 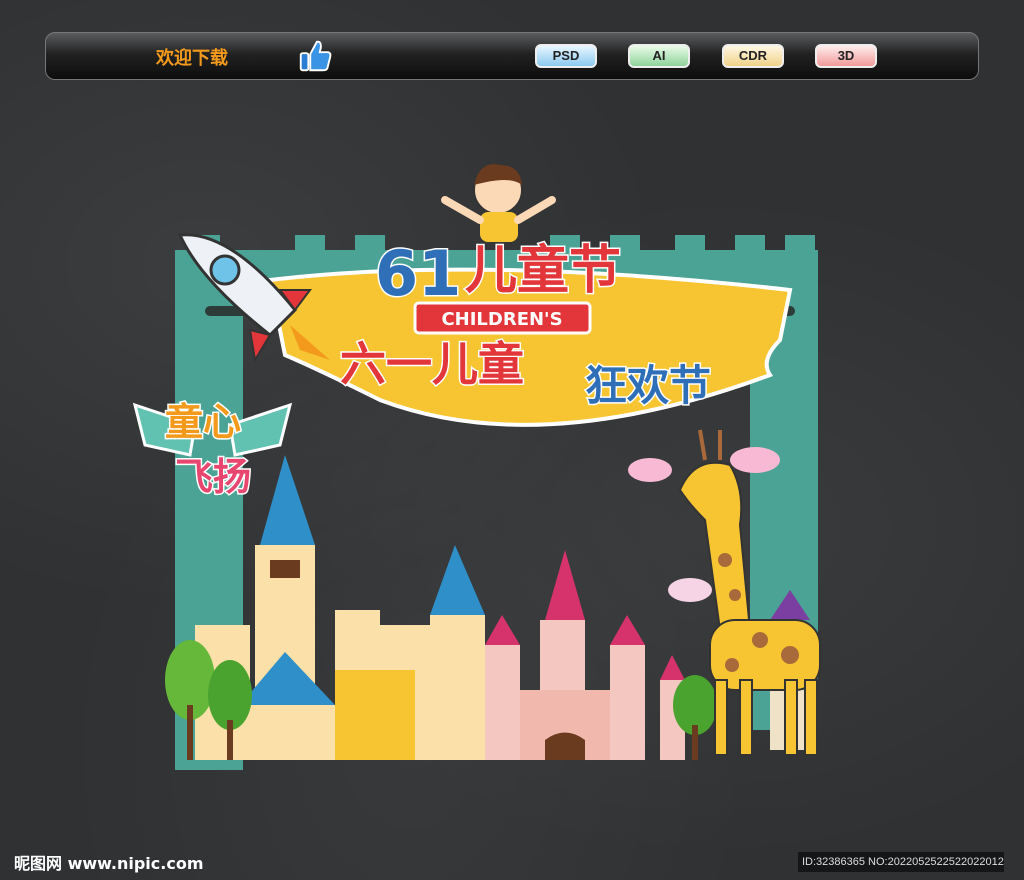 What do you see at coordinates (648, 385) in the screenshot?
I see `banner-text-2: 狂欢节` at bounding box center [648, 385].